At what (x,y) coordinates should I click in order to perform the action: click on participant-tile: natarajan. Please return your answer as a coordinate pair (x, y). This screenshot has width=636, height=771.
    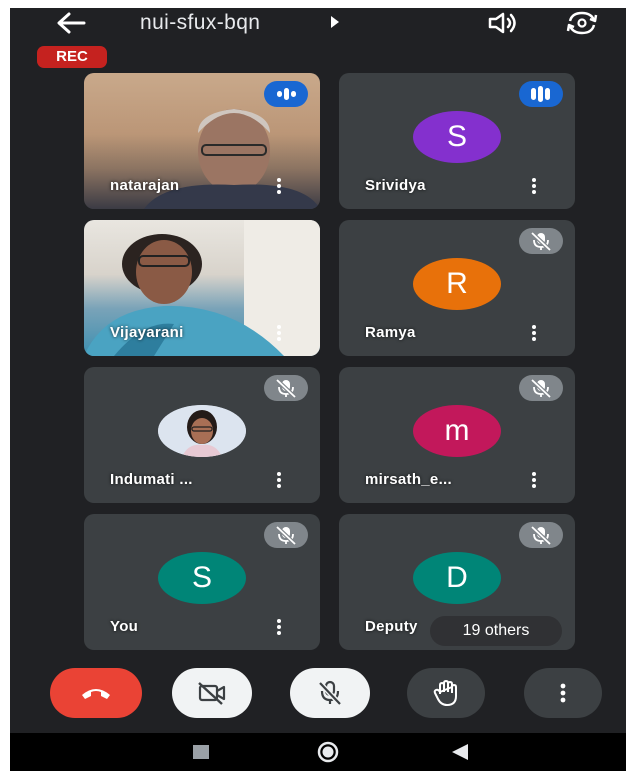
    Looking at the image, I should click on (202, 141).